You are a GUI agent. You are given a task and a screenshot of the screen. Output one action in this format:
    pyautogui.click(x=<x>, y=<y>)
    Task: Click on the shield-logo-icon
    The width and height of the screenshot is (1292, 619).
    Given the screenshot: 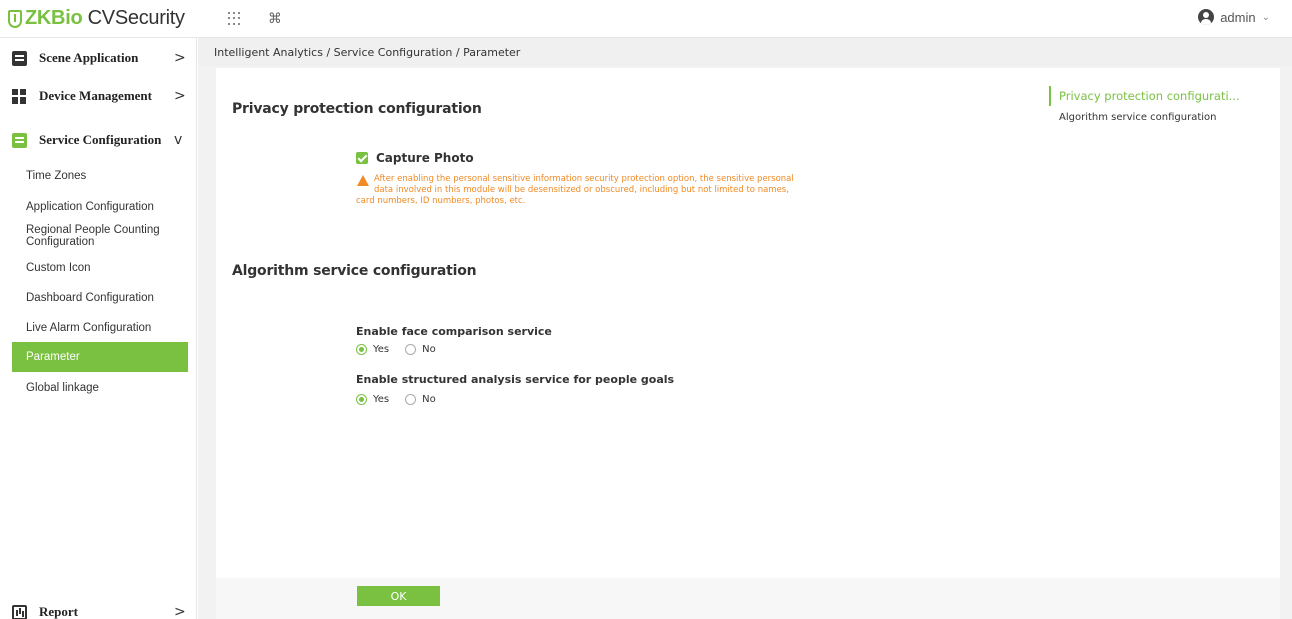 What is the action you would take?
    pyautogui.click(x=15, y=18)
    